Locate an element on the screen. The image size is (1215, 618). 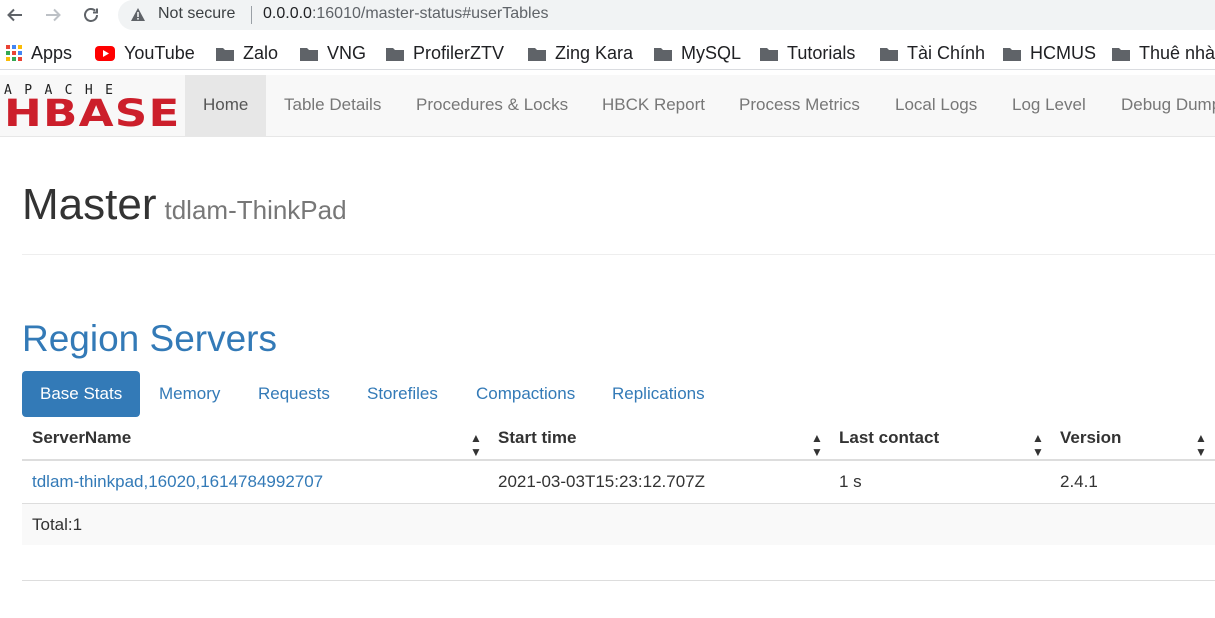
column-header-version: Version is located at coordinates (1090, 438).